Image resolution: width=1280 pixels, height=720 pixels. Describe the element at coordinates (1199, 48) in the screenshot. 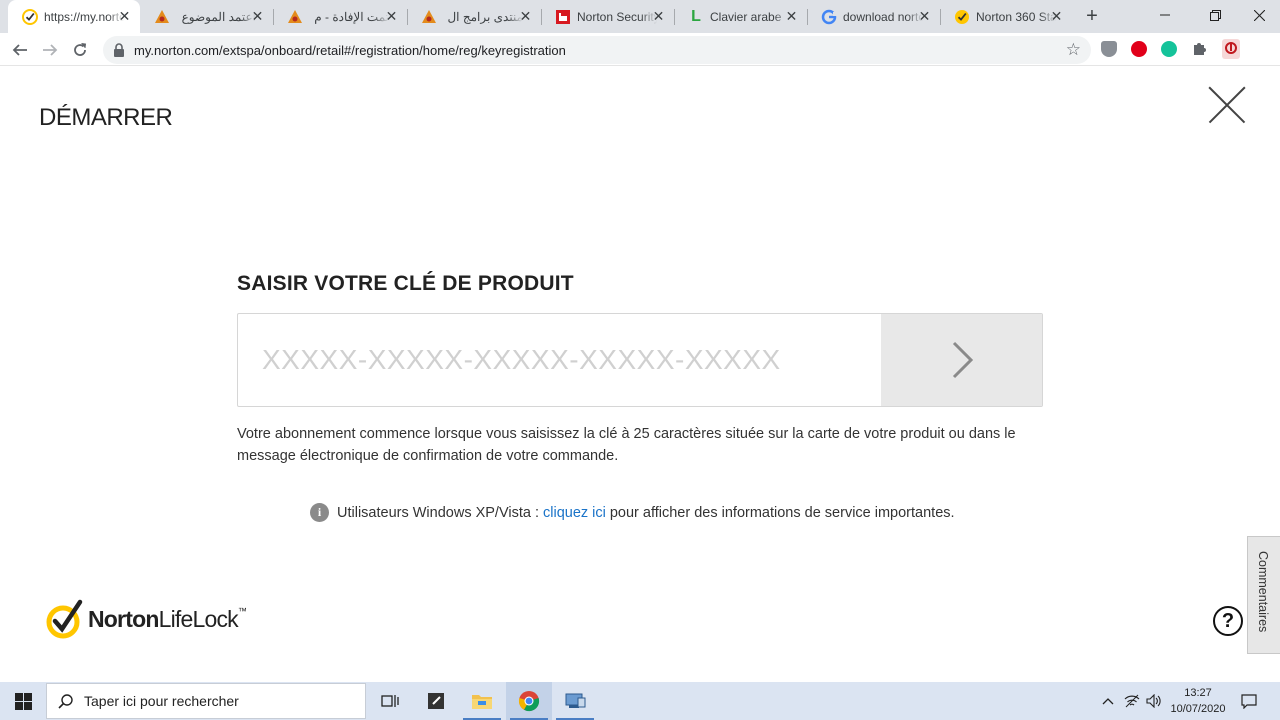

I see `extensions-puzzle-icon` at that location.